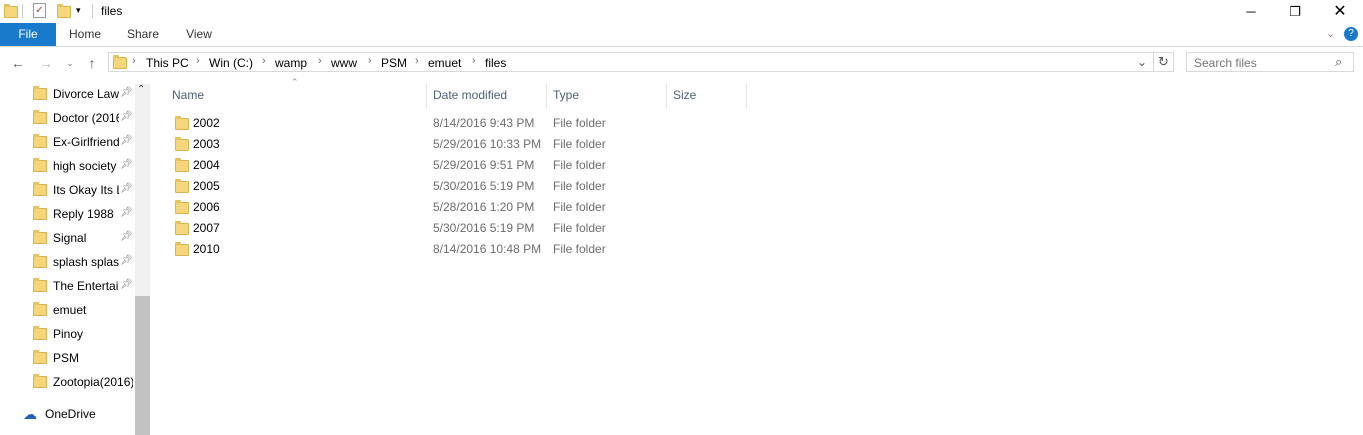  I want to click on recent-locations-icon: ⌄, so click(70, 63).